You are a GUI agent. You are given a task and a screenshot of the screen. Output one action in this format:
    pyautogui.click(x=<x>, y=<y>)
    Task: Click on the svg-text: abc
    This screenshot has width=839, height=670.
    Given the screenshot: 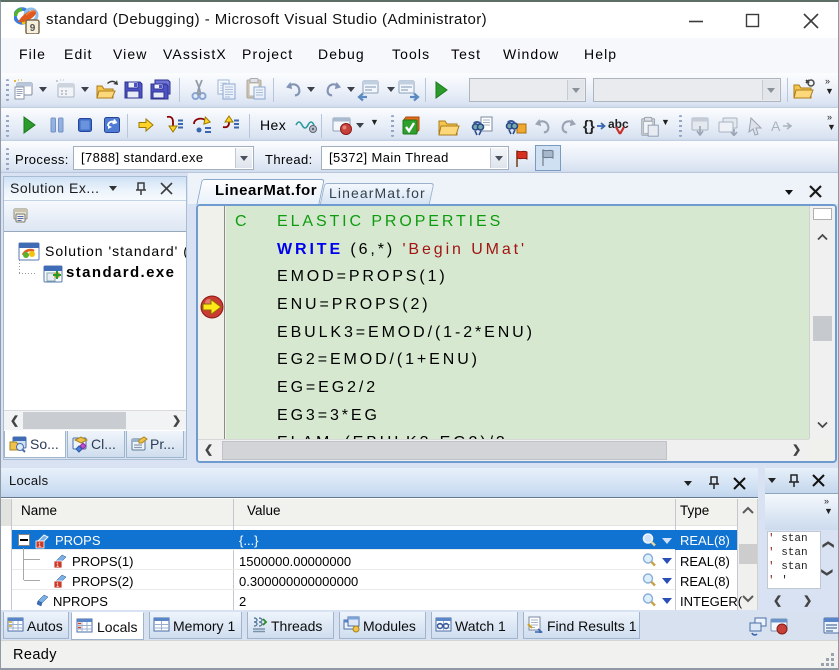 What is the action you would take?
    pyautogui.click(x=618, y=124)
    